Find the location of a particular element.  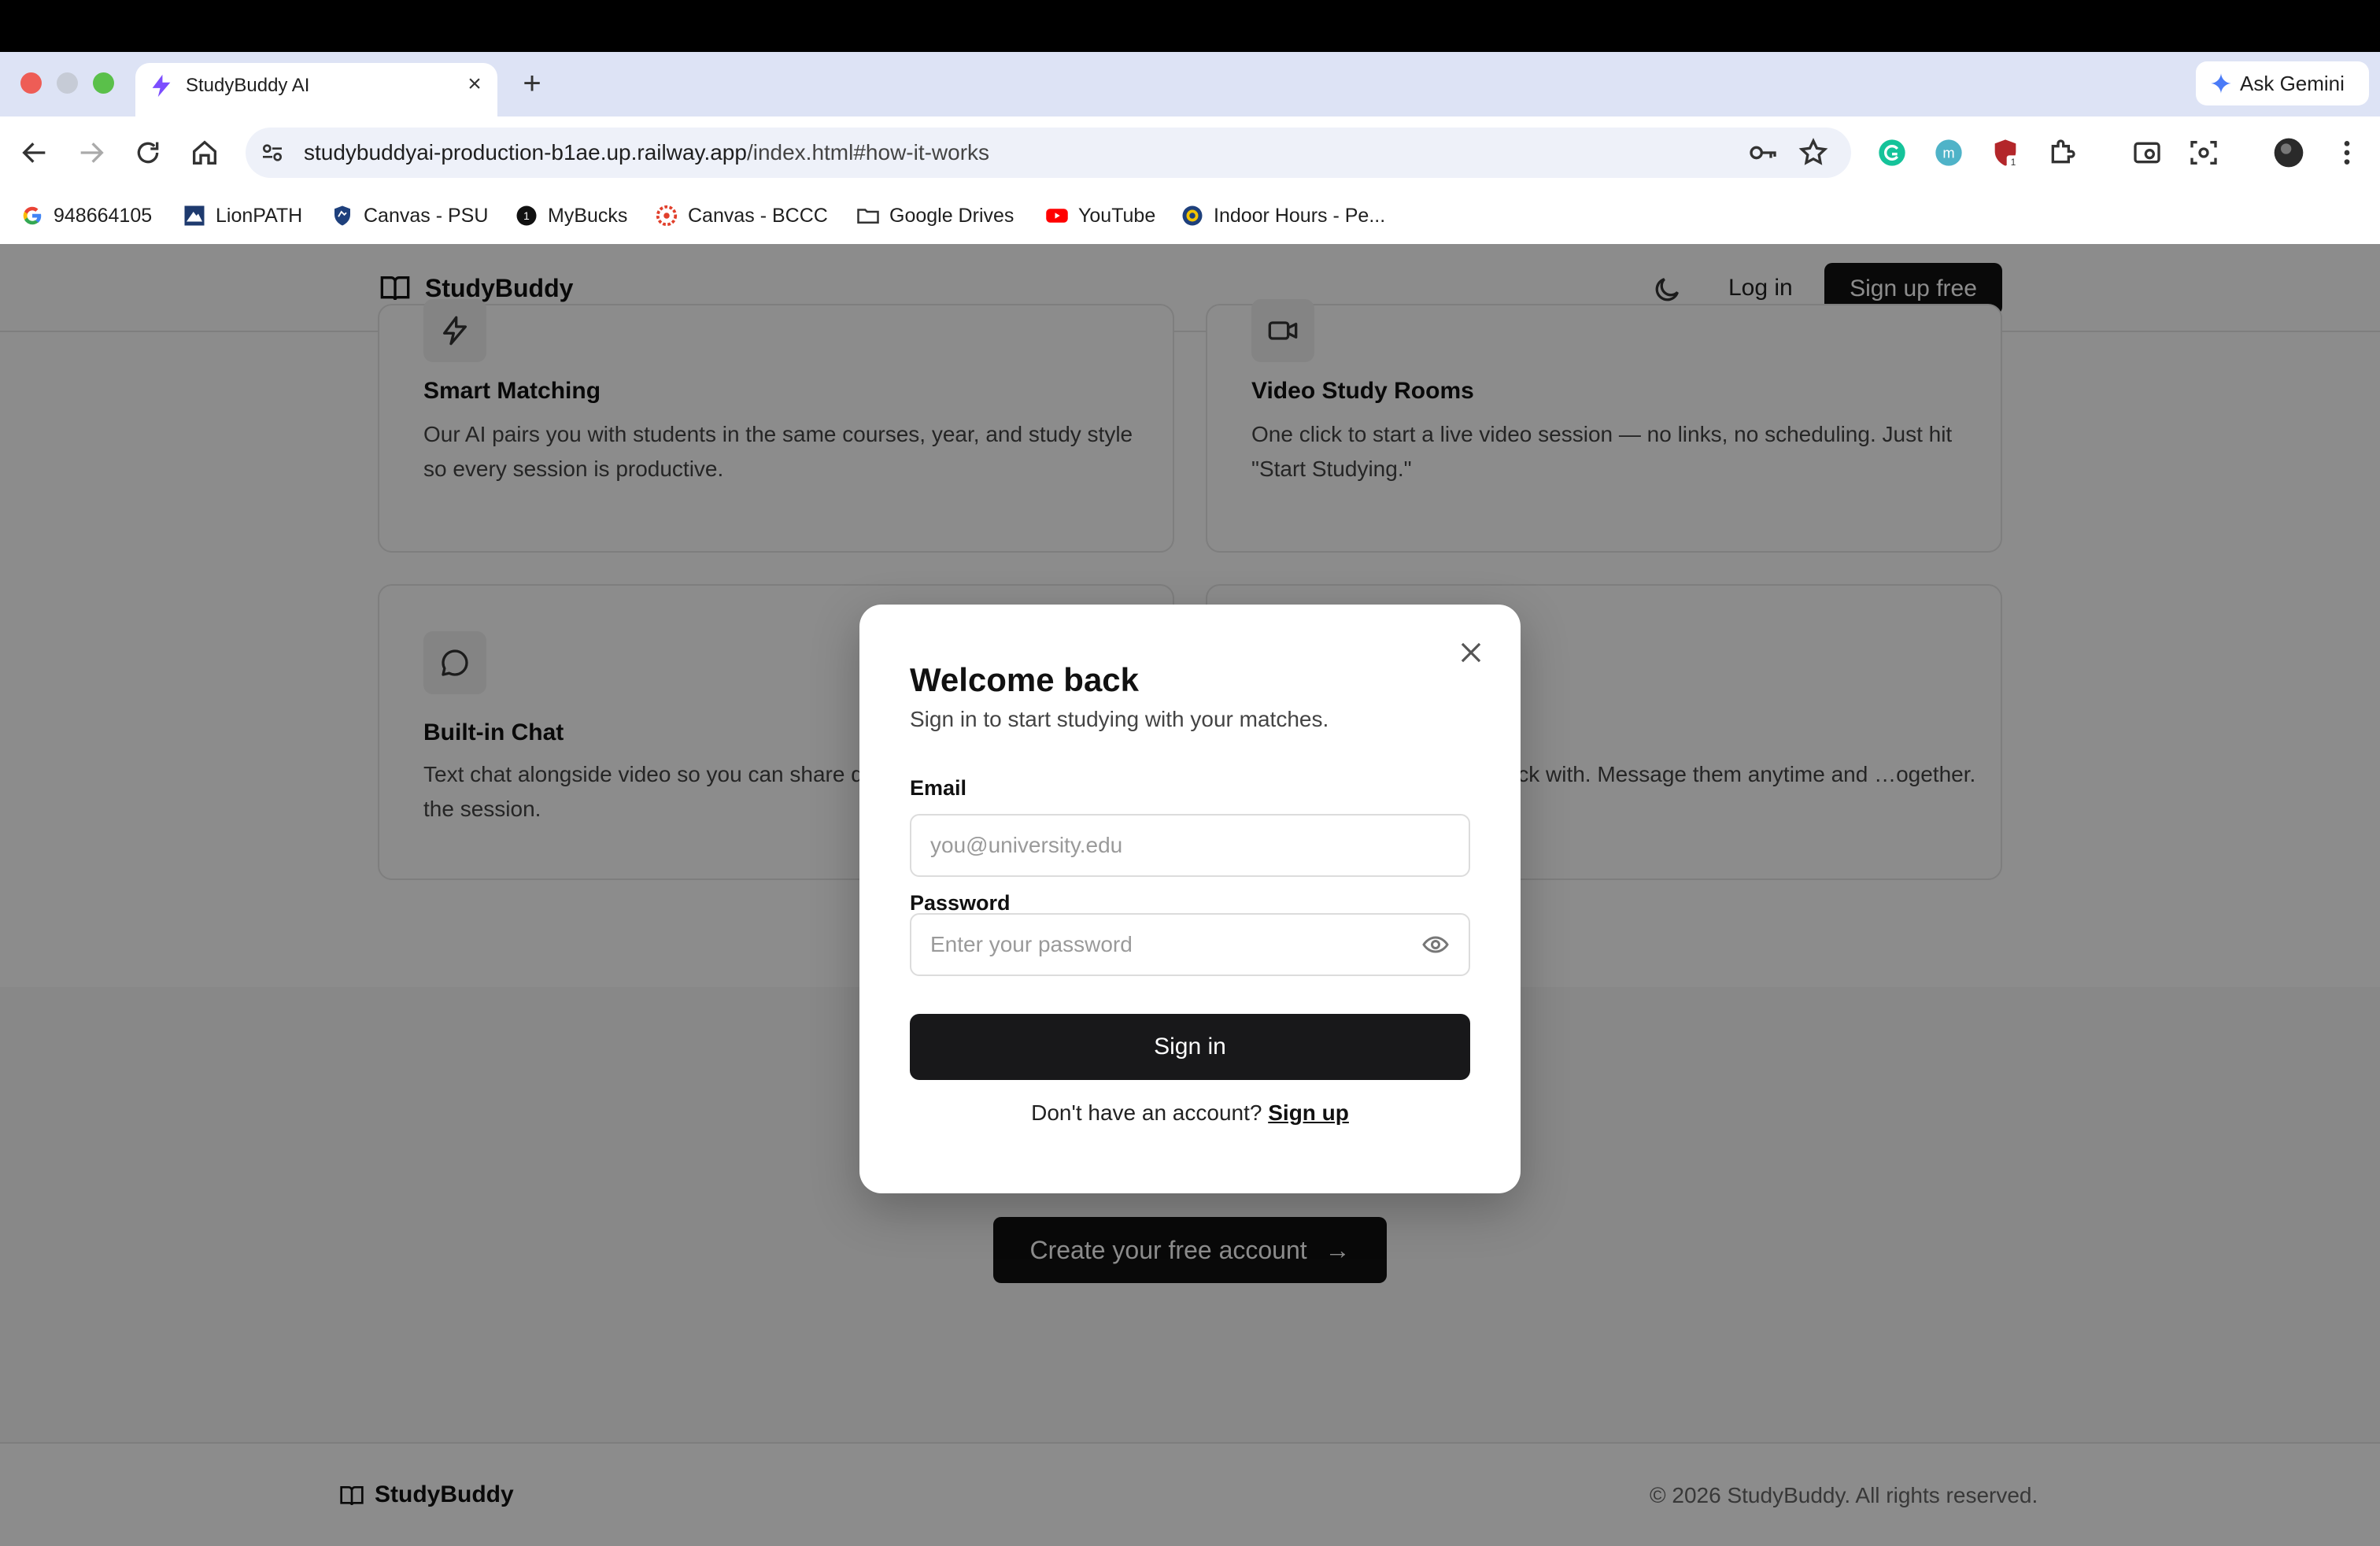

shield-extension-icon: 1 is located at coordinates (2005, 152).